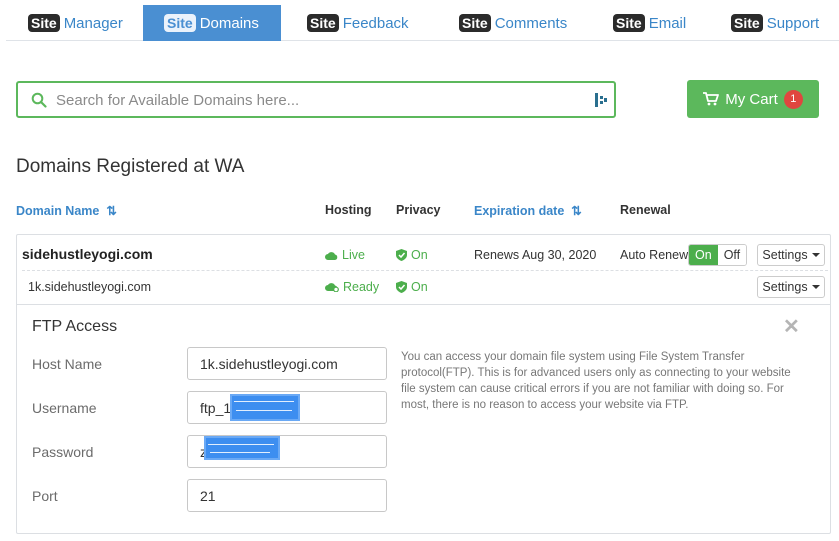 Image resolution: width=839 pixels, height=541 pixels. I want to click on hosting-status-label: Live, so click(353, 255).